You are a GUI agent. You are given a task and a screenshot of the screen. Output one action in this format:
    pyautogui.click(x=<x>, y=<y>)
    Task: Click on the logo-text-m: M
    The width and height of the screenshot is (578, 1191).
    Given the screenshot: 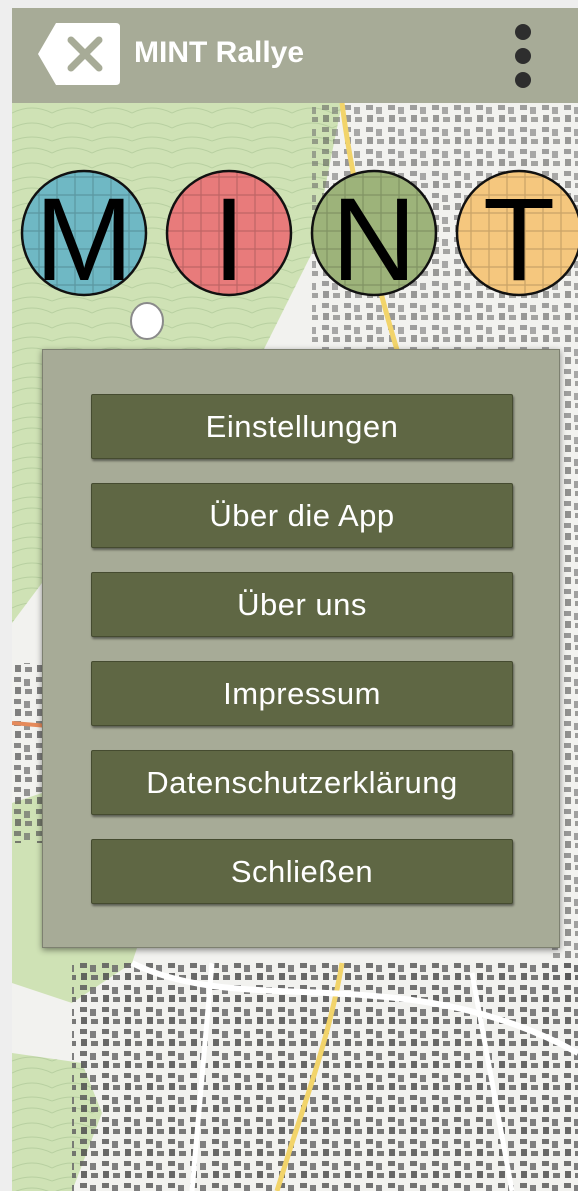 What is the action you would take?
    pyautogui.click(x=84, y=236)
    